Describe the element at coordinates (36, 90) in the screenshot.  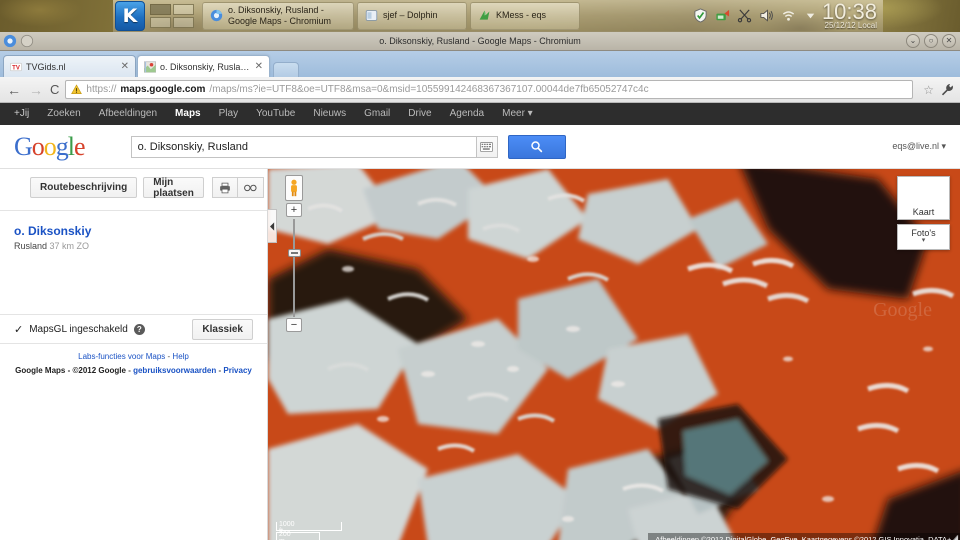
I see `forward-button: →` at that location.